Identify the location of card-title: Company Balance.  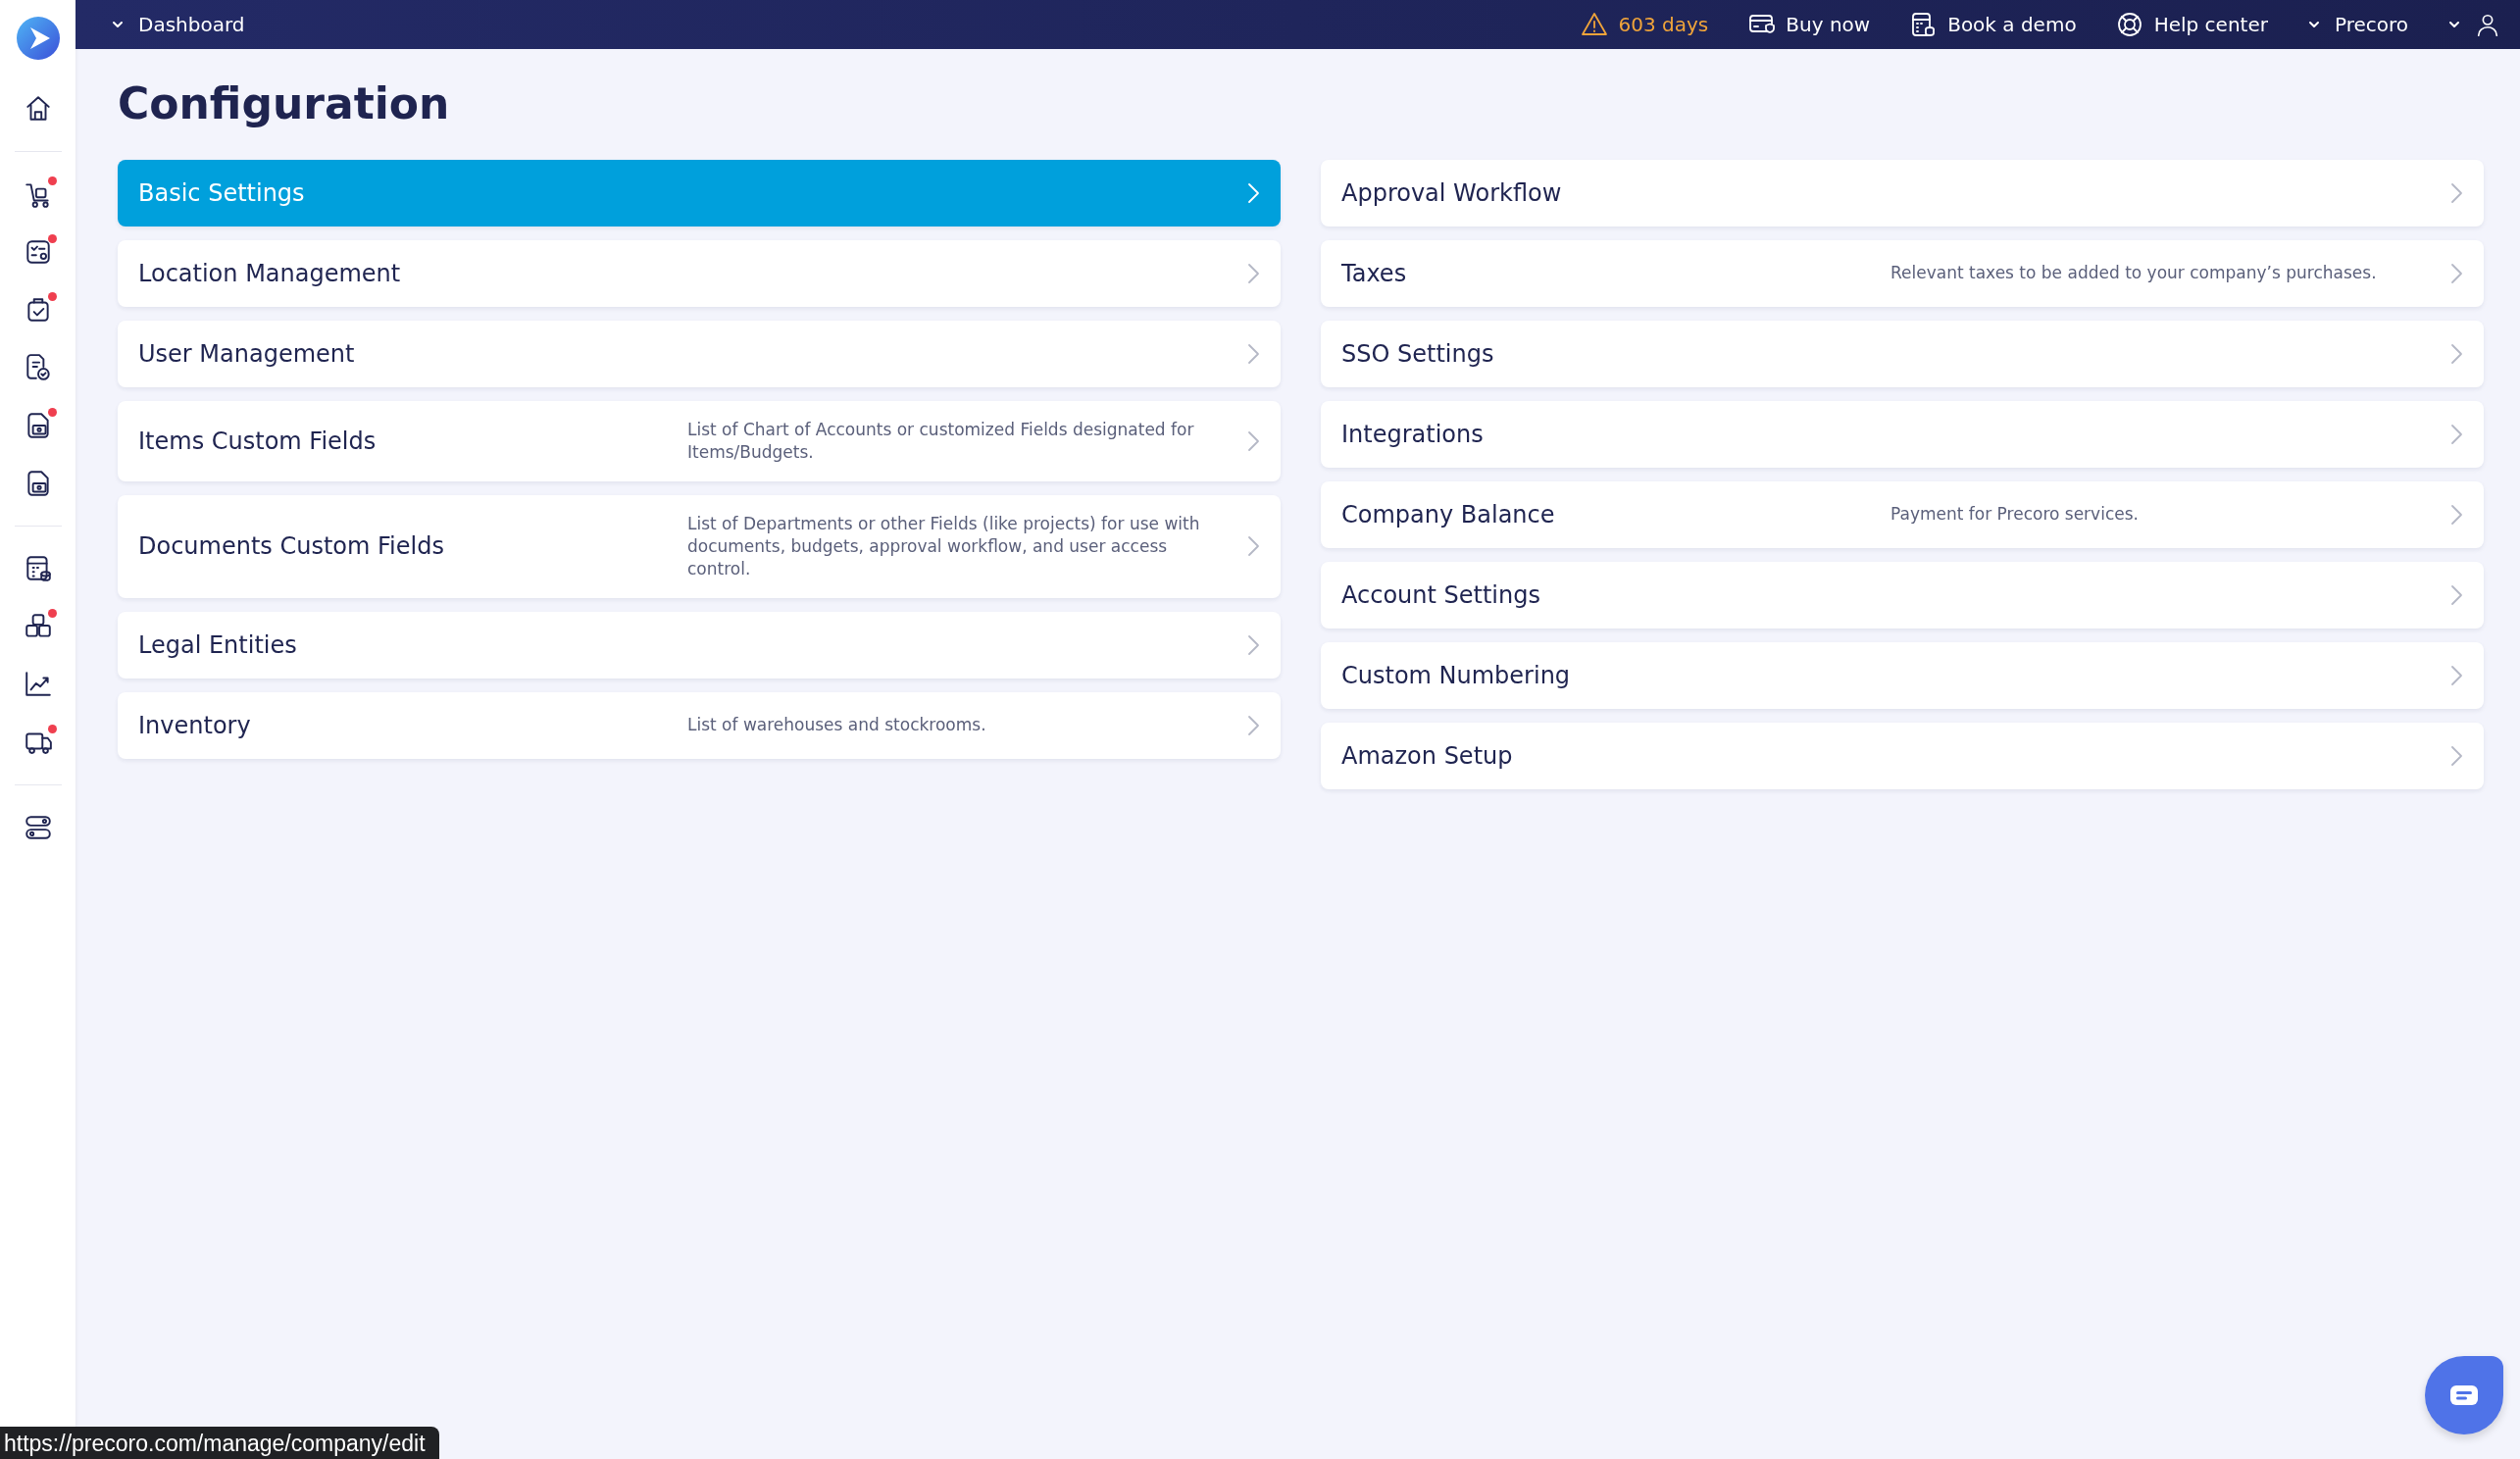
(1448, 514).